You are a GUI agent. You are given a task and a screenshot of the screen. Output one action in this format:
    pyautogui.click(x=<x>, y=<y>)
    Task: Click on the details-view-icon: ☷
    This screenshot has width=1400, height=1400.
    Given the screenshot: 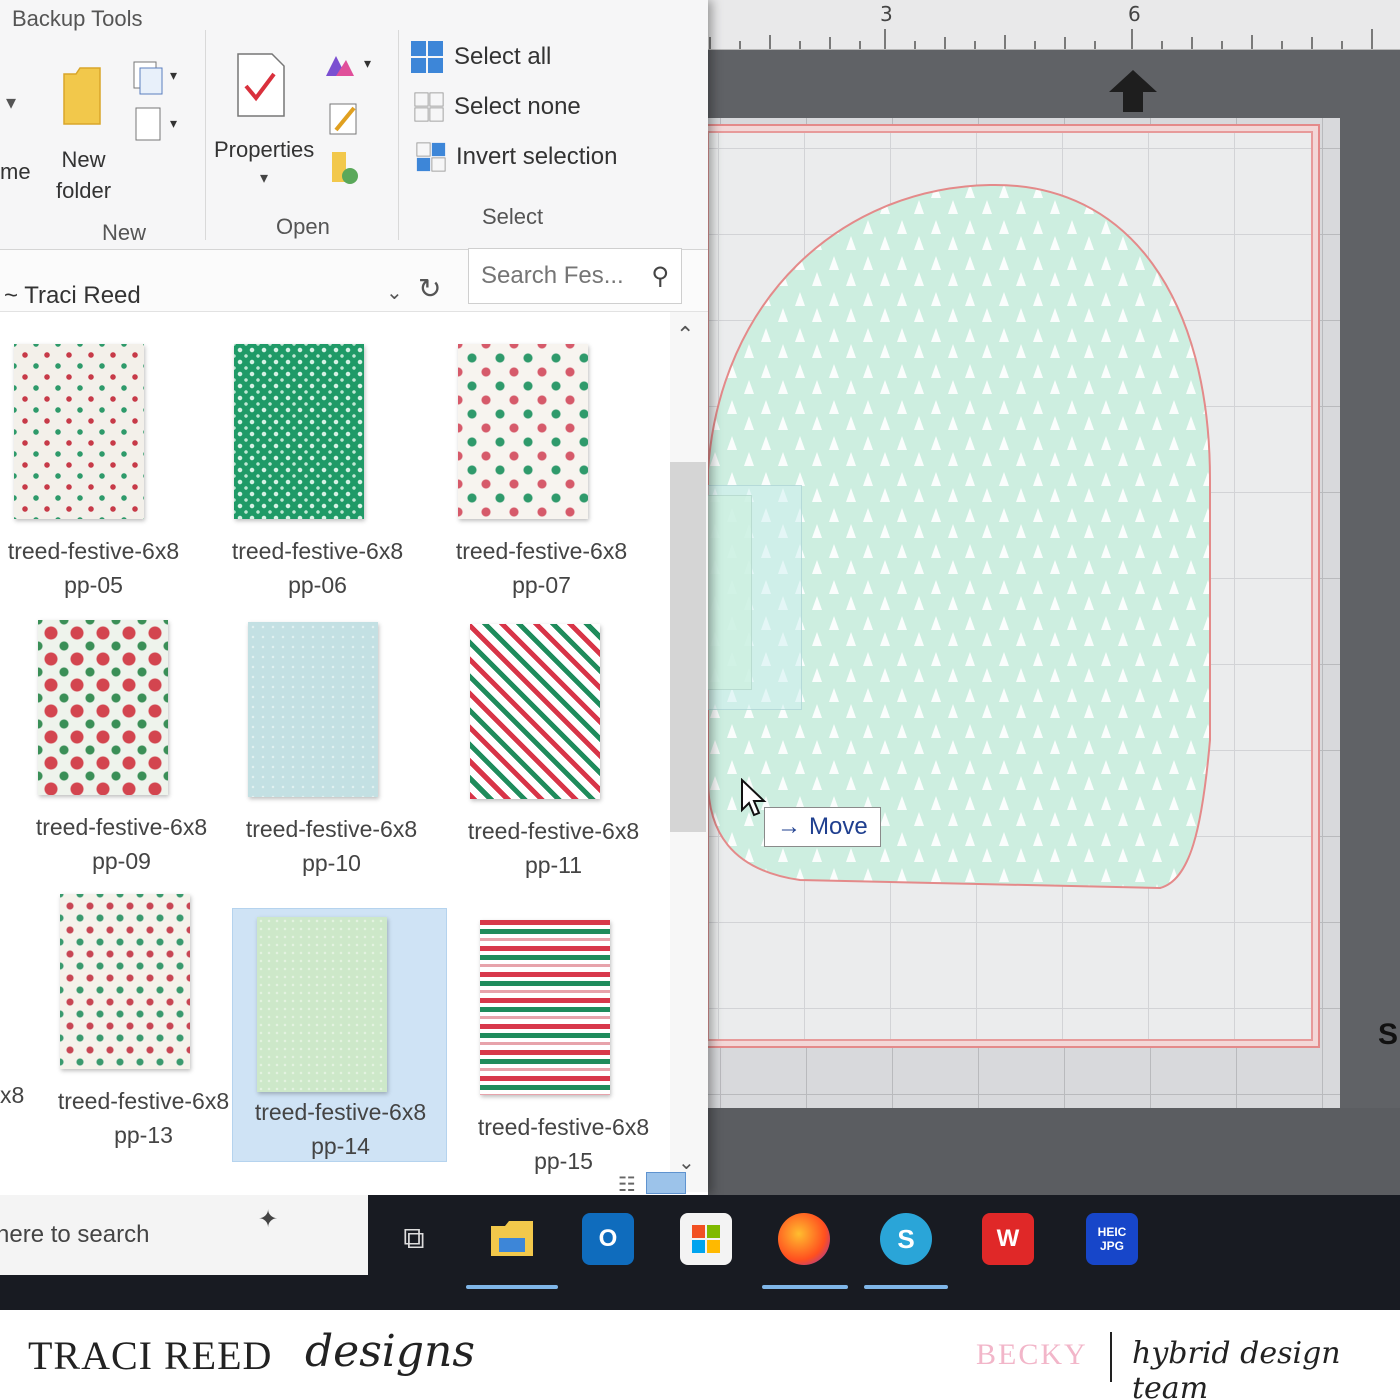 What is the action you would take?
    pyautogui.click(x=627, y=1183)
    